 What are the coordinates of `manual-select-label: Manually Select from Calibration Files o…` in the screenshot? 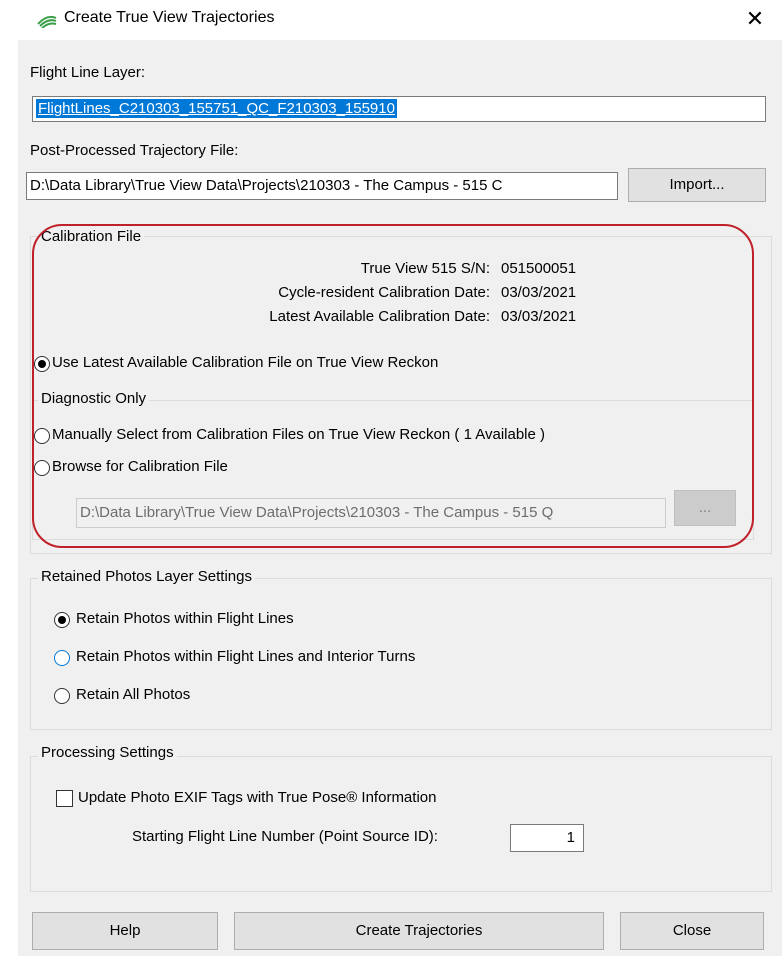 It's located at (298, 434).